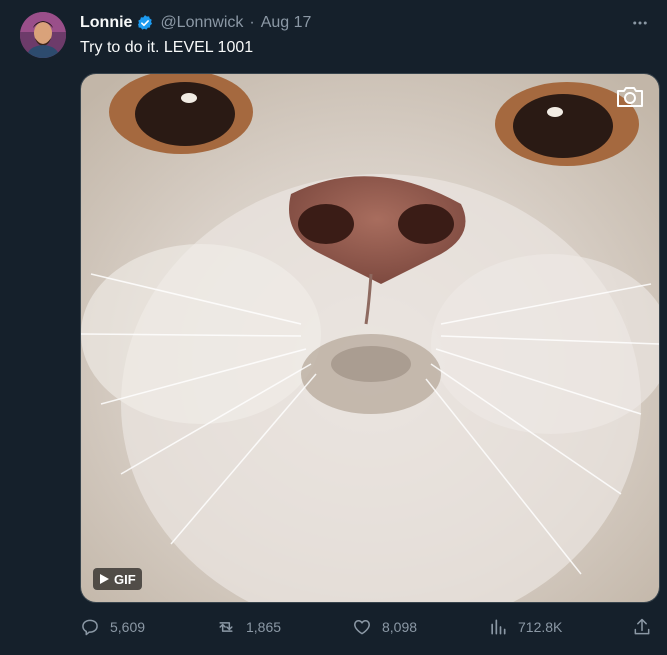  I want to click on reply-count: 5,609, so click(128, 627).